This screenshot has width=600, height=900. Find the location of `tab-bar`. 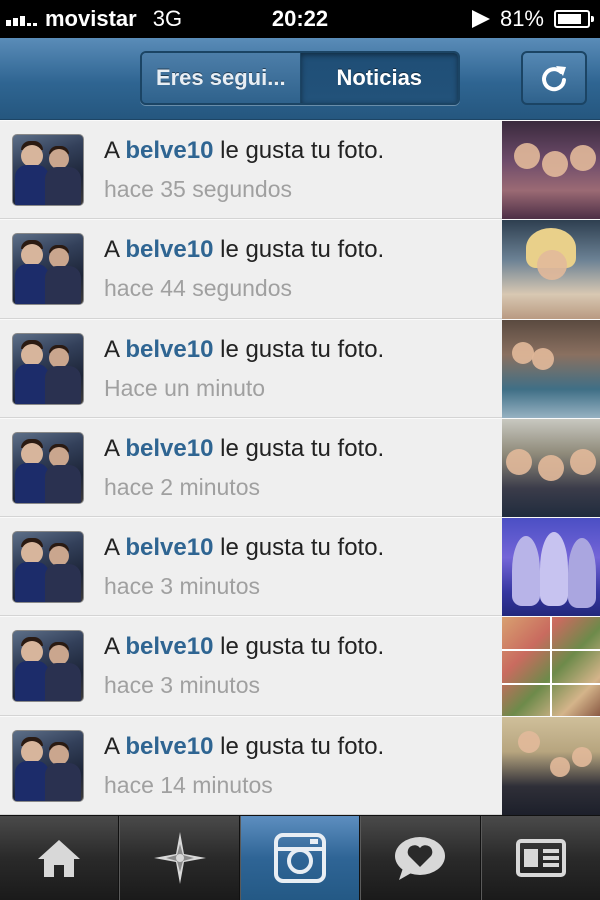

tab-bar is located at coordinates (300, 857).